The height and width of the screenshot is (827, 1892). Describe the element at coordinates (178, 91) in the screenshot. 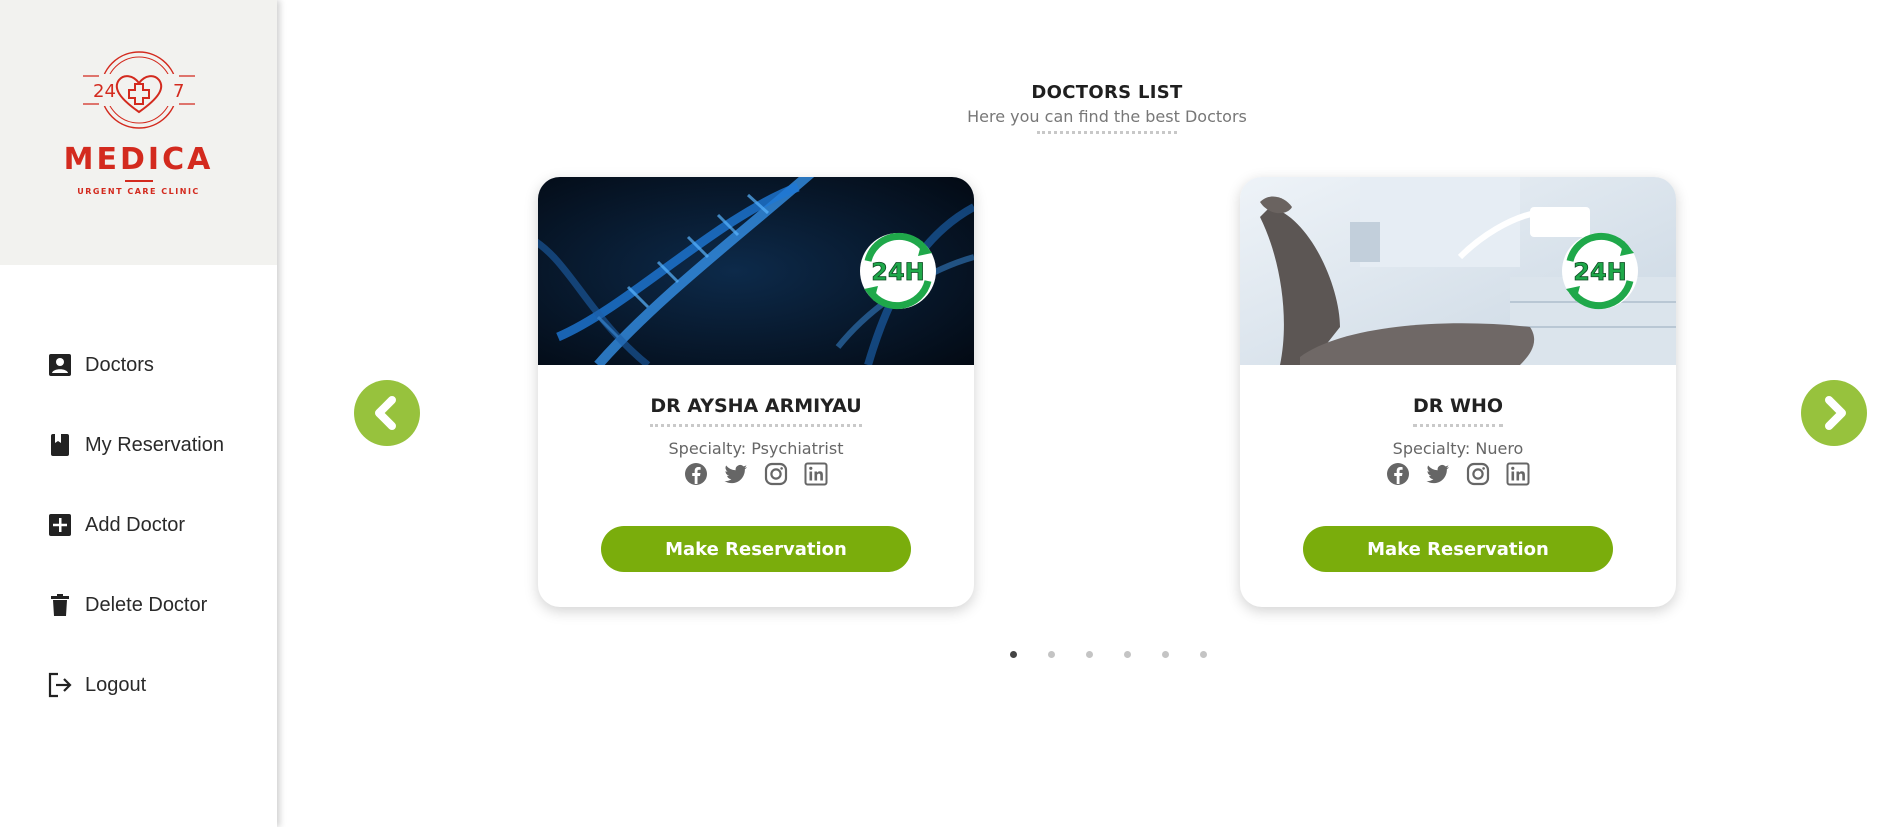

I see `svg-text: 7` at that location.